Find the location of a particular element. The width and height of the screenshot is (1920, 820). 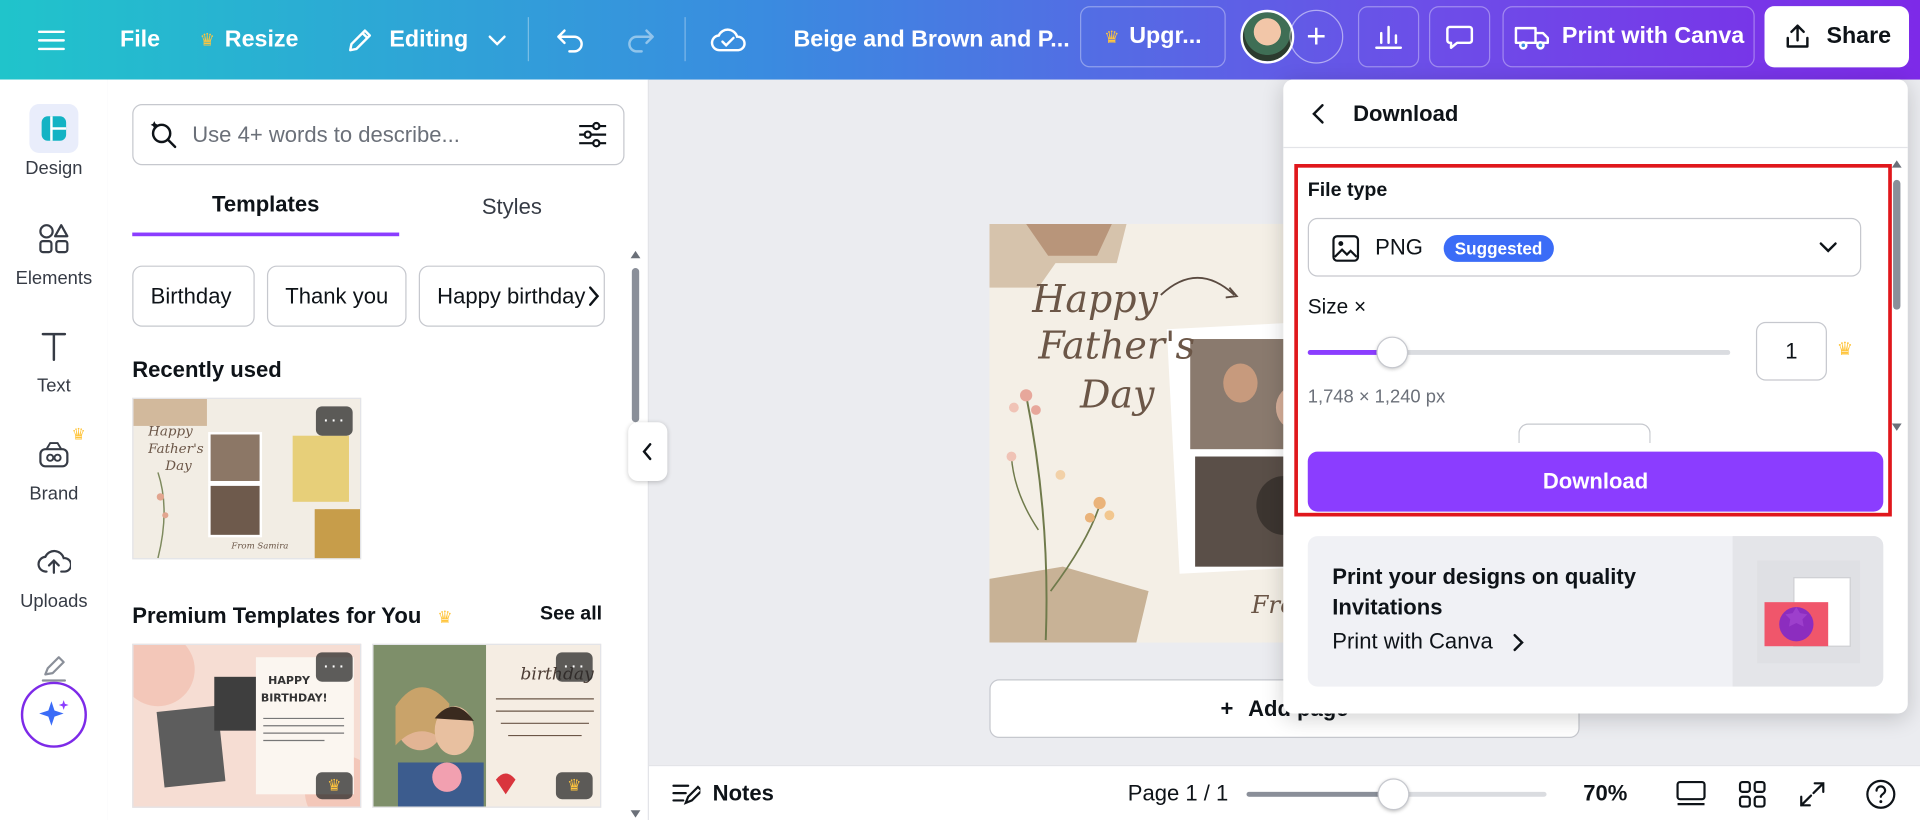

comments-button is located at coordinates (1459, 37).